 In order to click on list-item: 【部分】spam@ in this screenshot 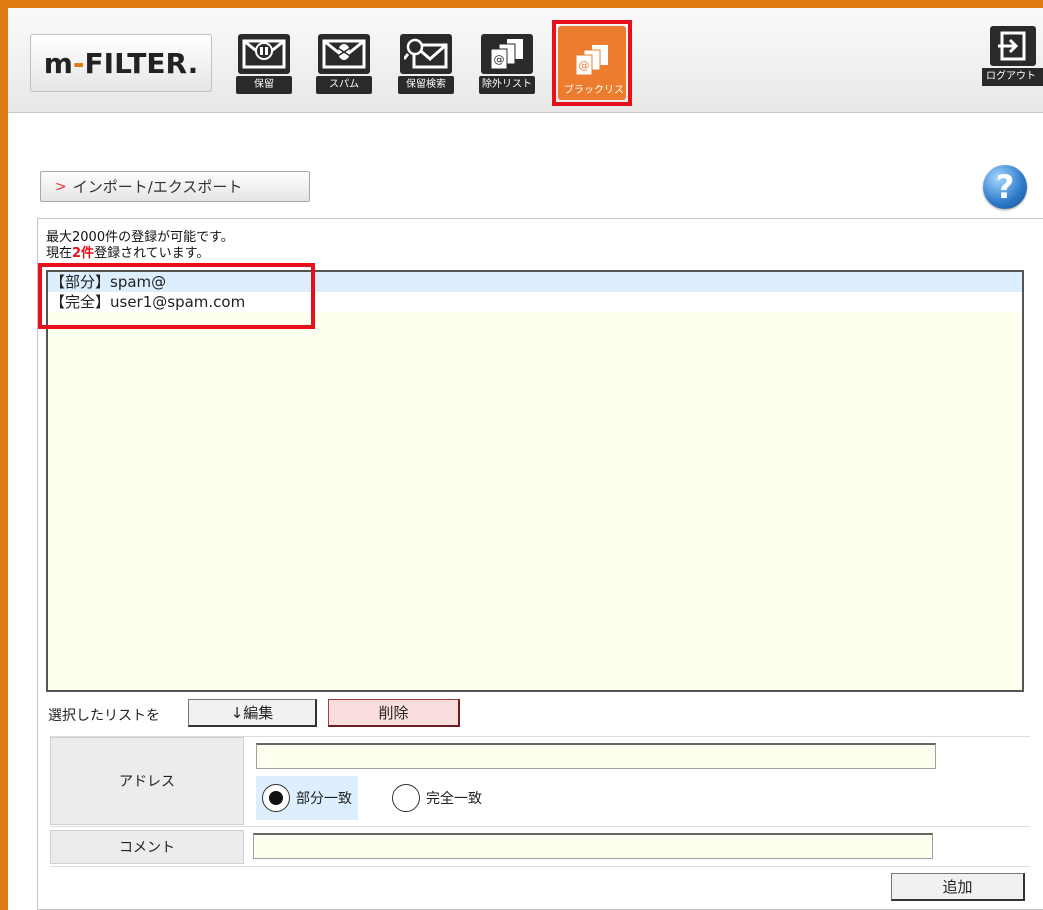, I will do `click(535, 282)`.